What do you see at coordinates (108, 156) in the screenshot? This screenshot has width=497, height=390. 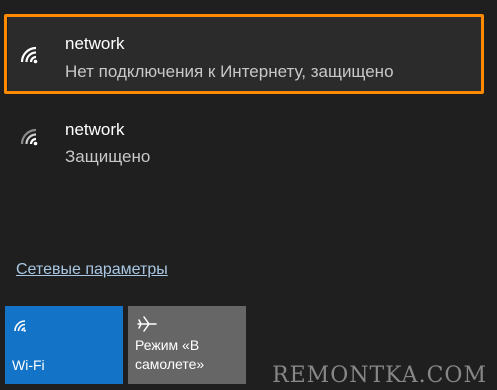 I see `network-status: Защищено` at bounding box center [108, 156].